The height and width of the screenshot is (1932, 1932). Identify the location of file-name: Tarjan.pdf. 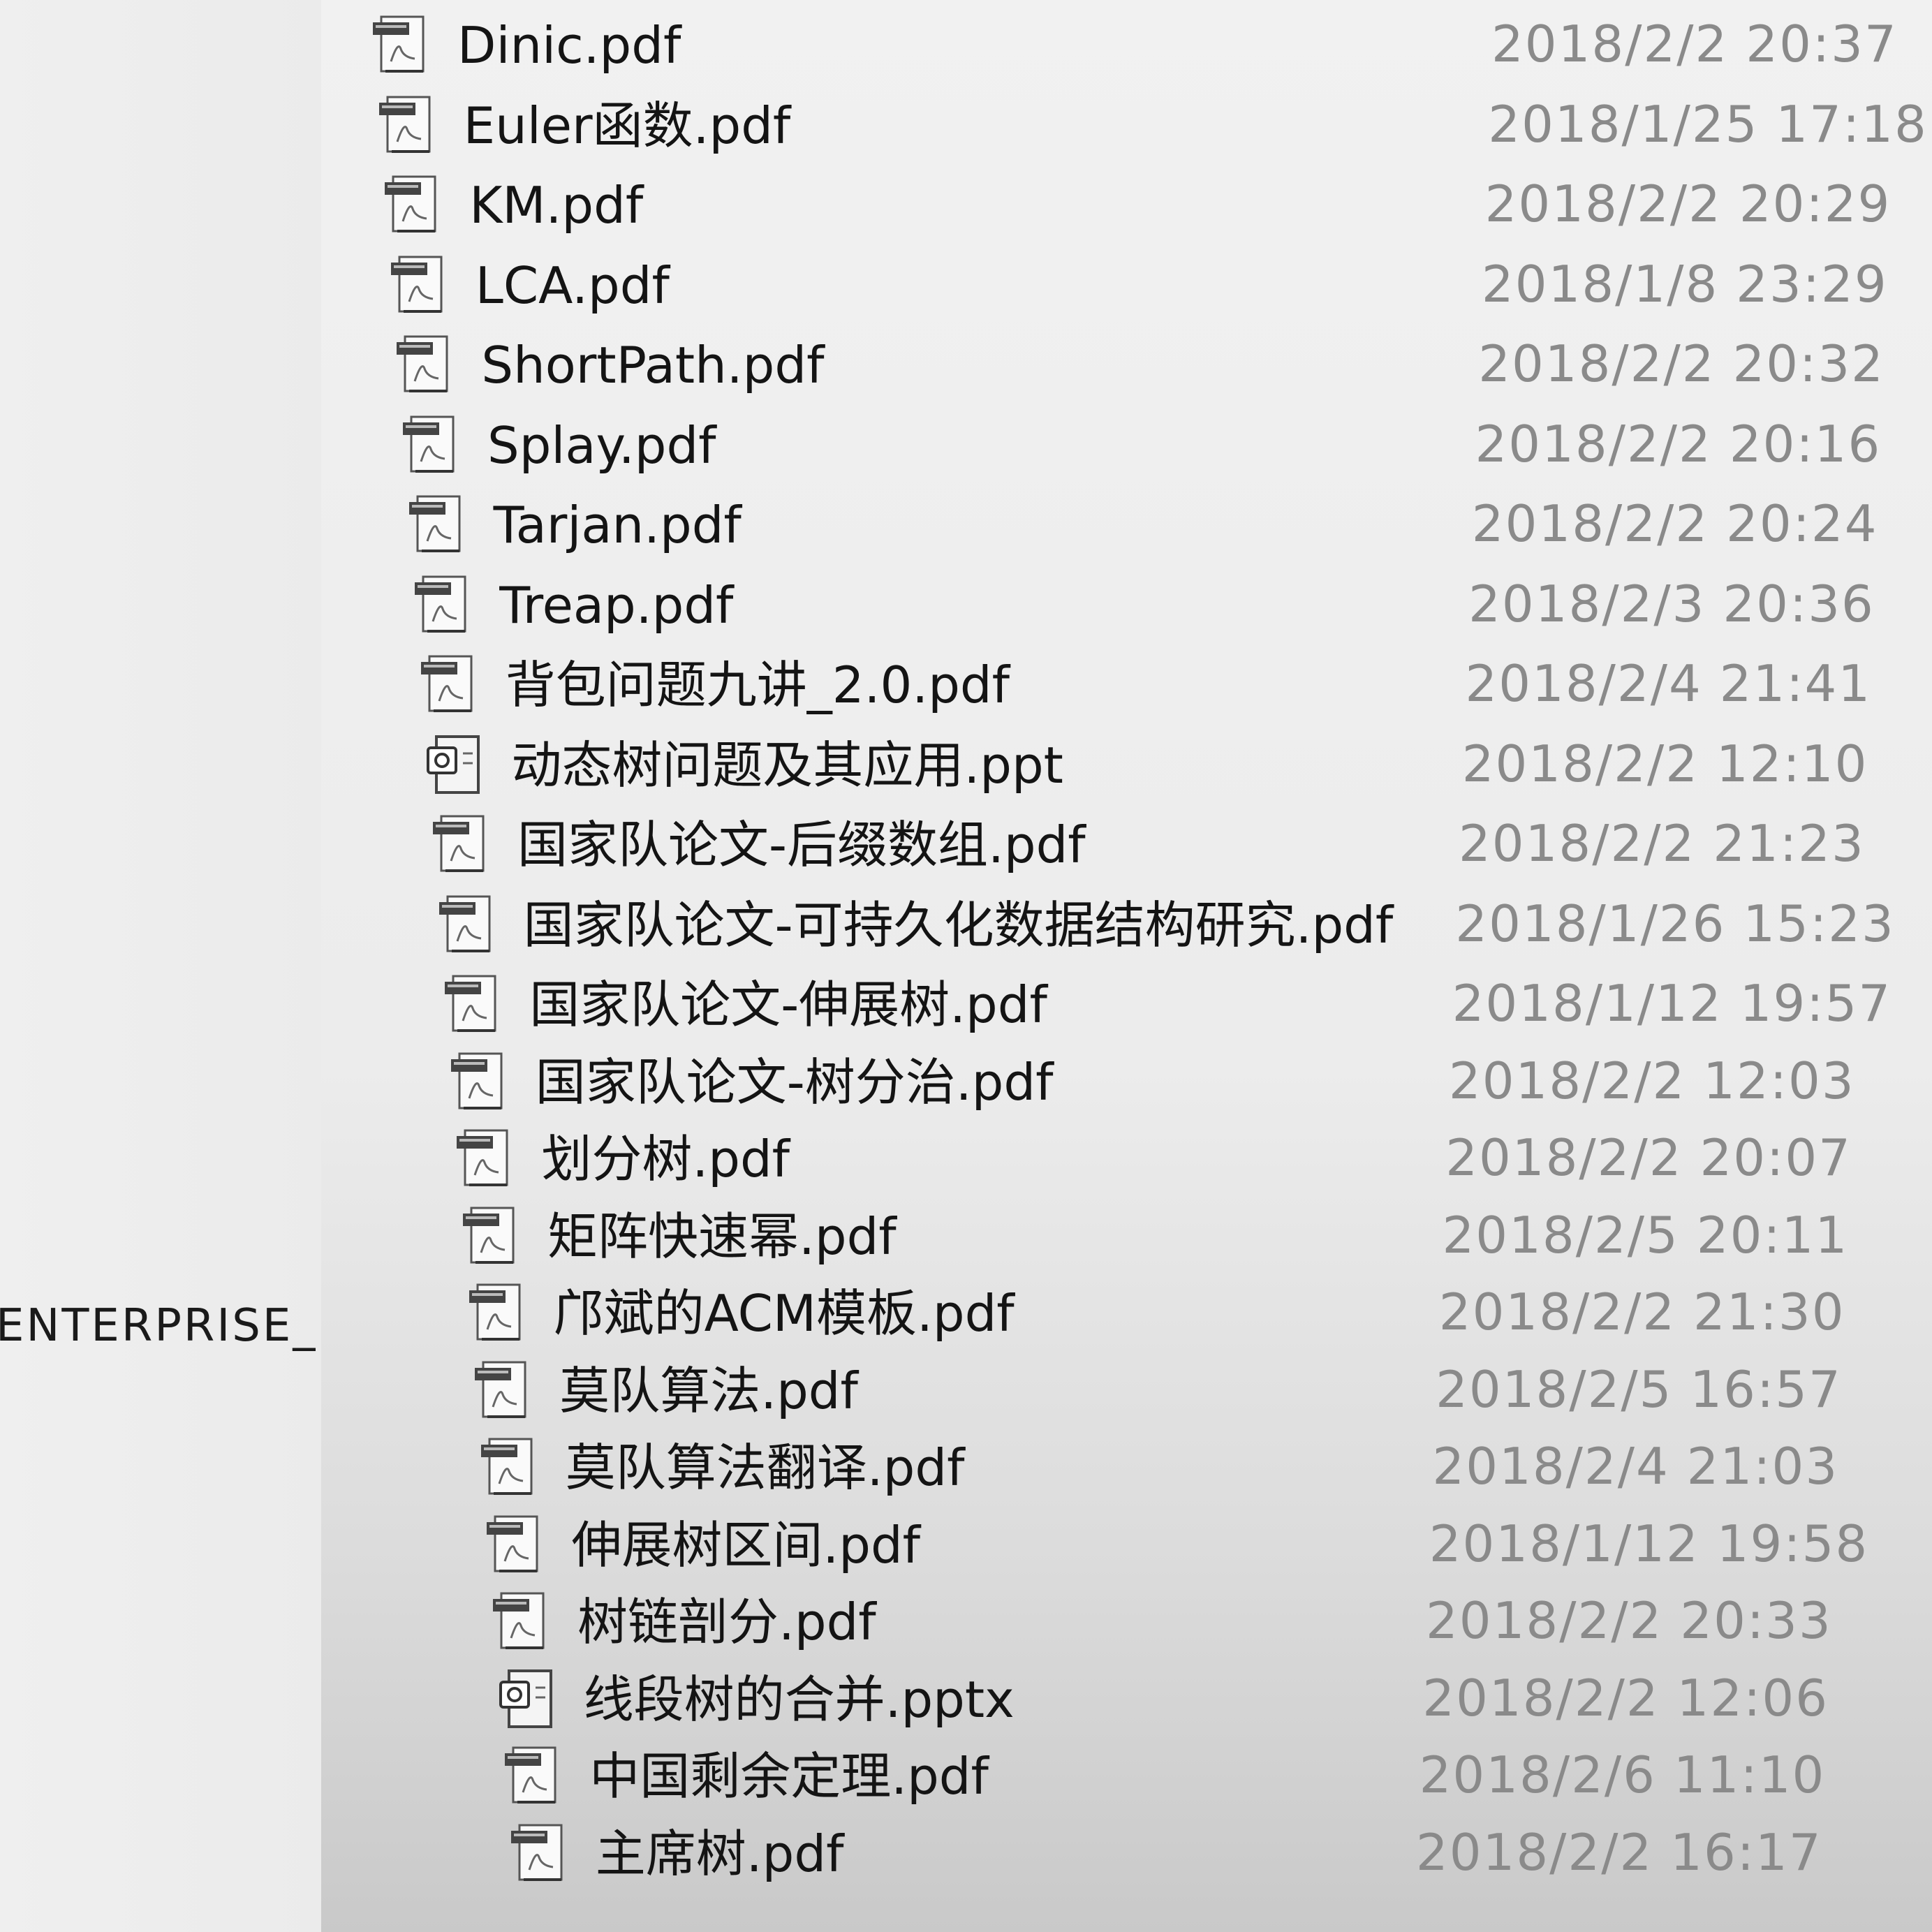
(618, 525).